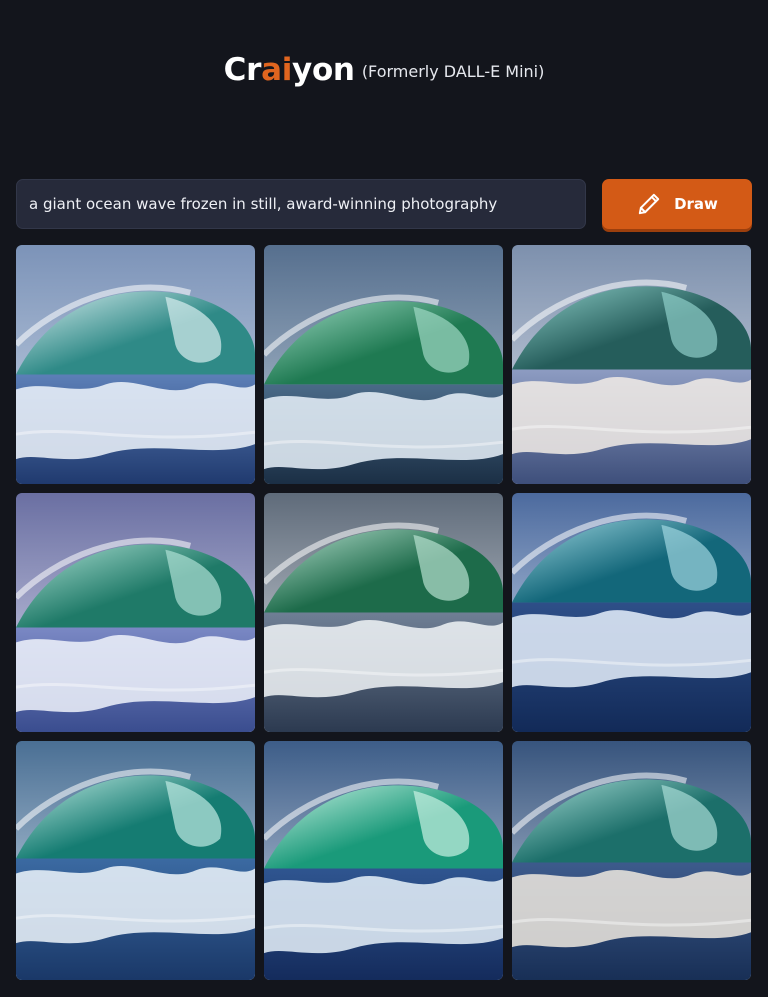 The width and height of the screenshot is (768, 997). Describe the element at coordinates (649, 204) in the screenshot. I see `pencil-icon` at that location.